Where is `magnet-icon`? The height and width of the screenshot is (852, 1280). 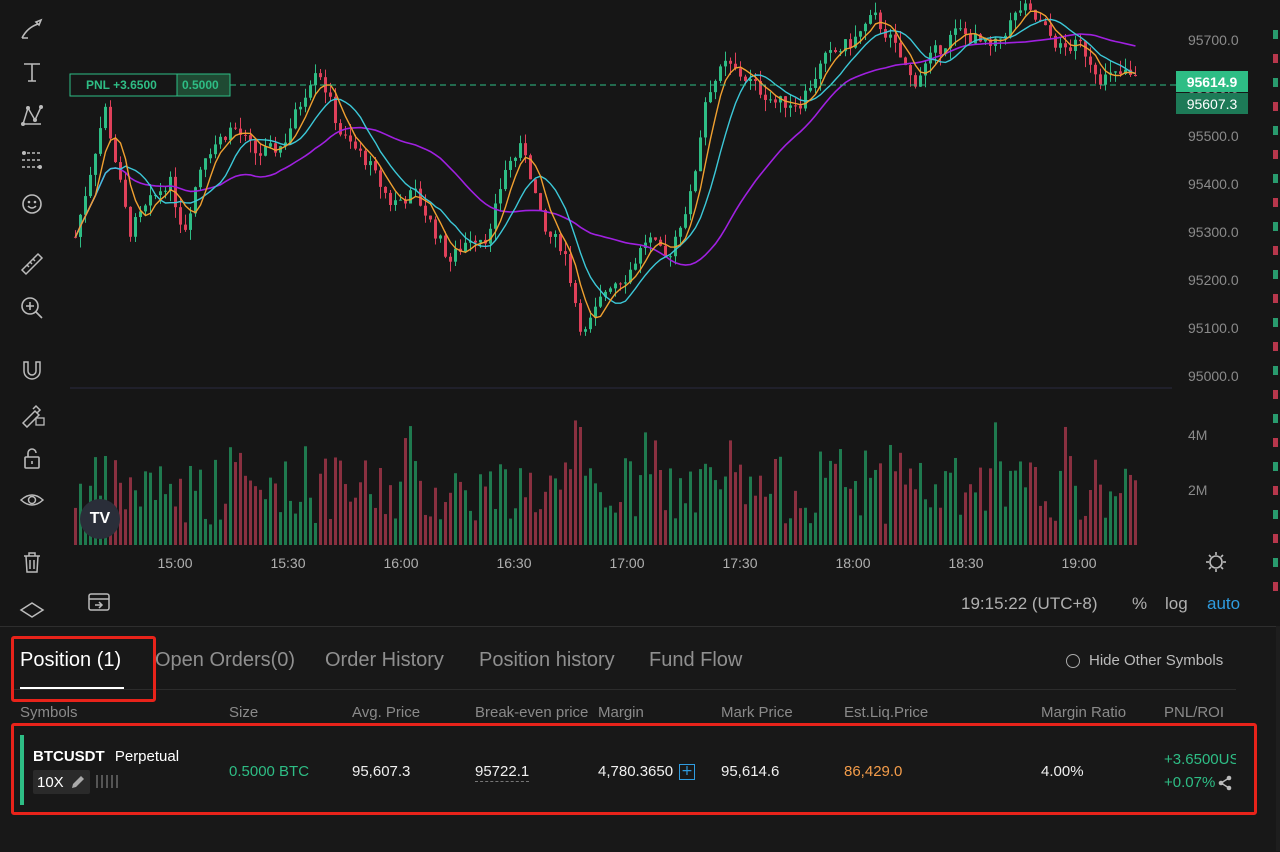
magnet-icon is located at coordinates (32, 370).